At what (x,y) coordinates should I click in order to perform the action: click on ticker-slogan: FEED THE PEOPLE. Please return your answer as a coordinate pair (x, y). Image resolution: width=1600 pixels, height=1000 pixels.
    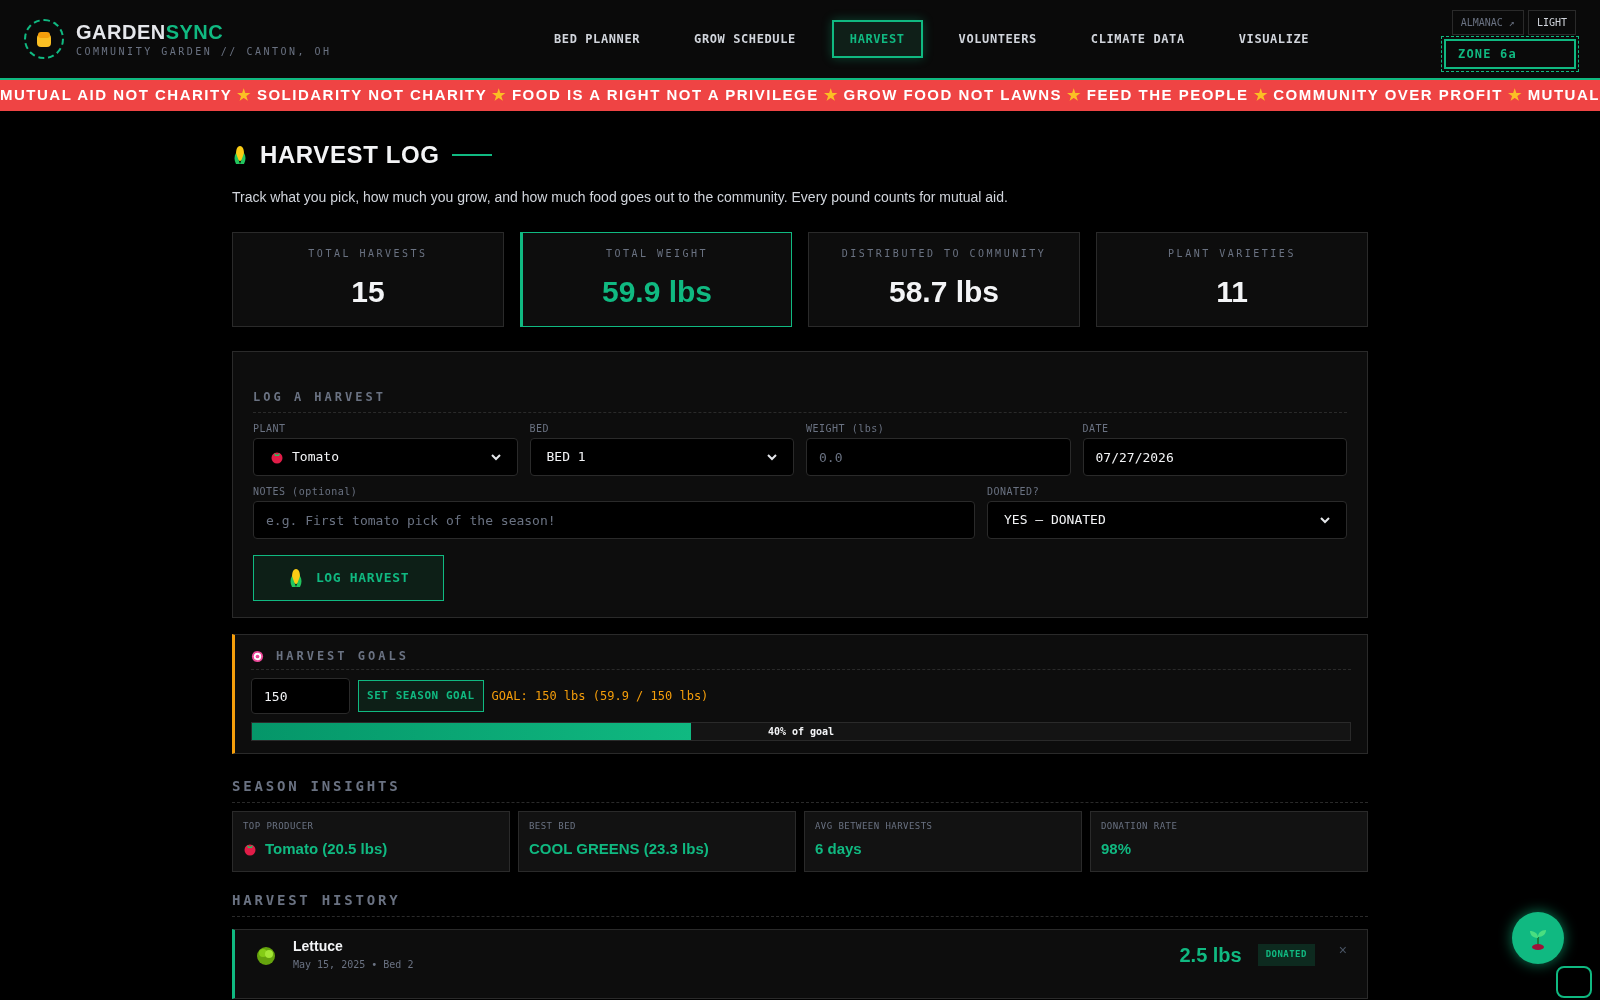
    Looking at the image, I should click on (1167, 95).